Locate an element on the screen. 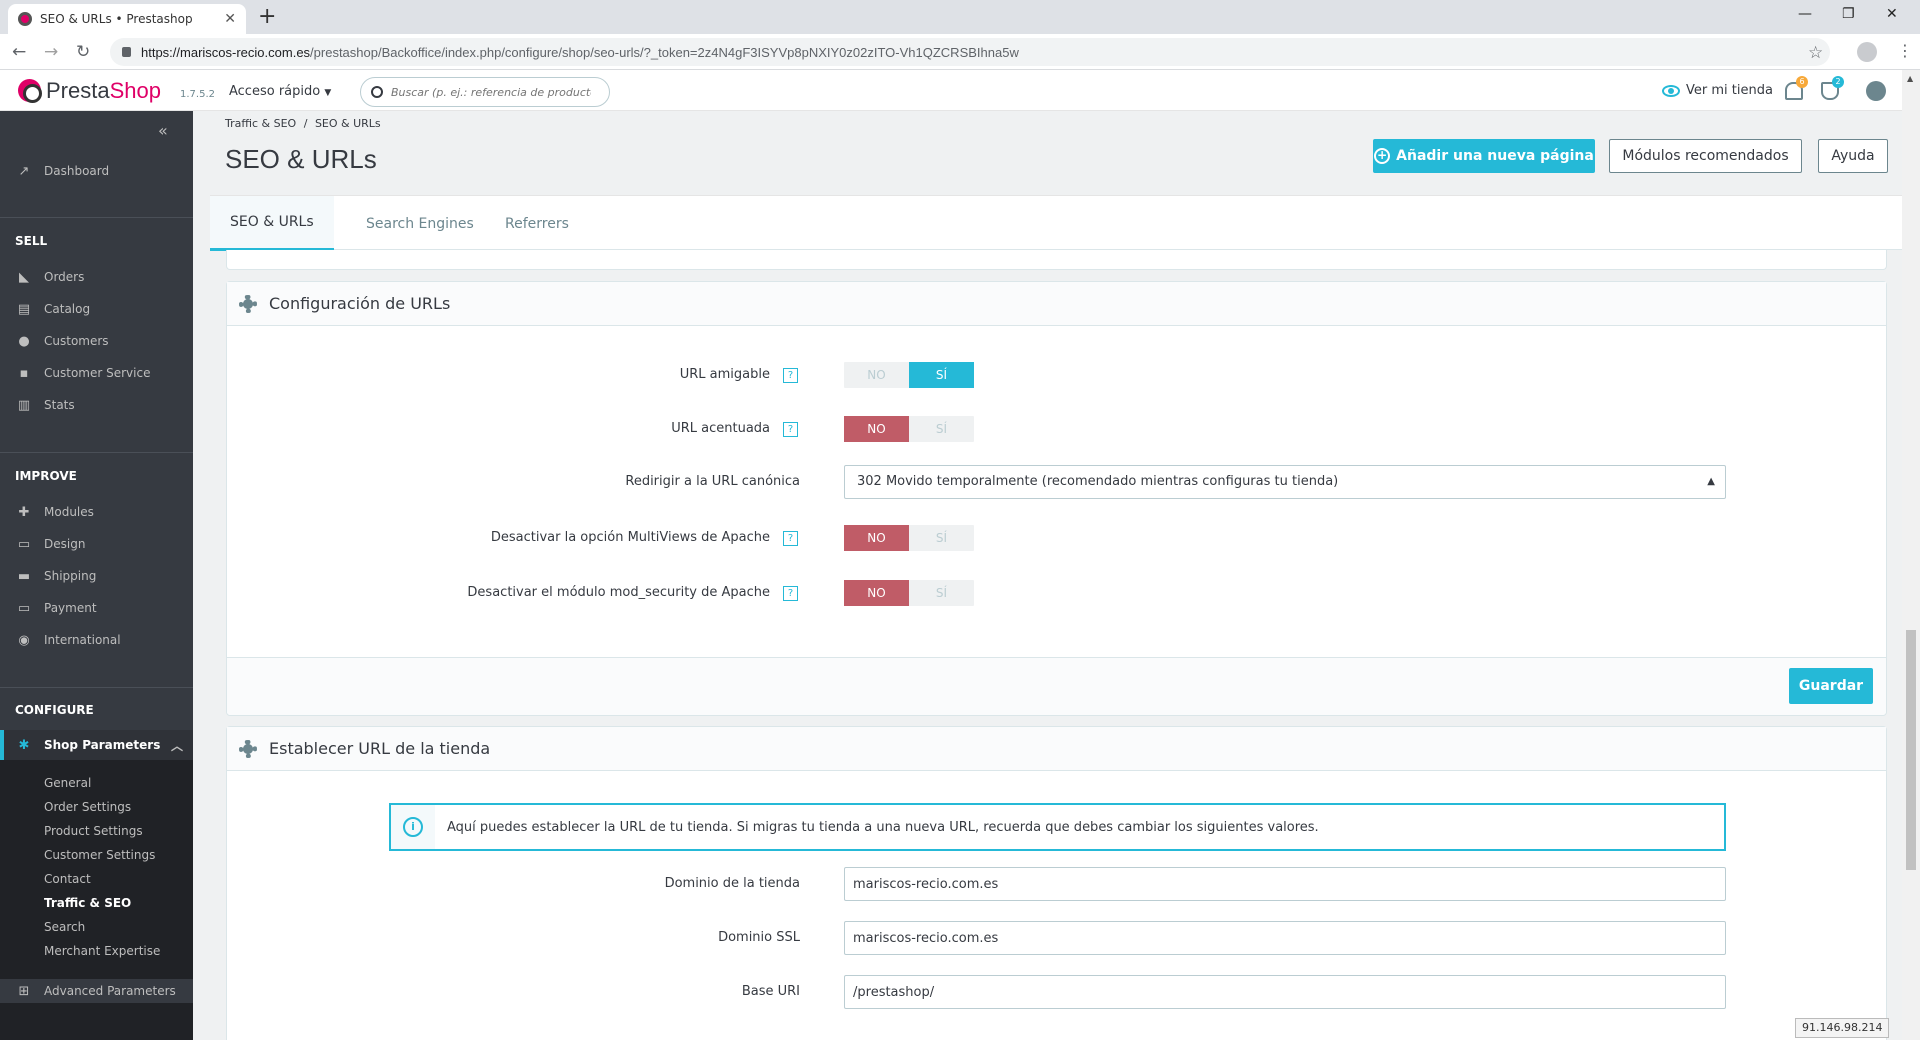 The height and width of the screenshot is (1040, 1920). submenu-general: General is located at coordinates (67, 783).